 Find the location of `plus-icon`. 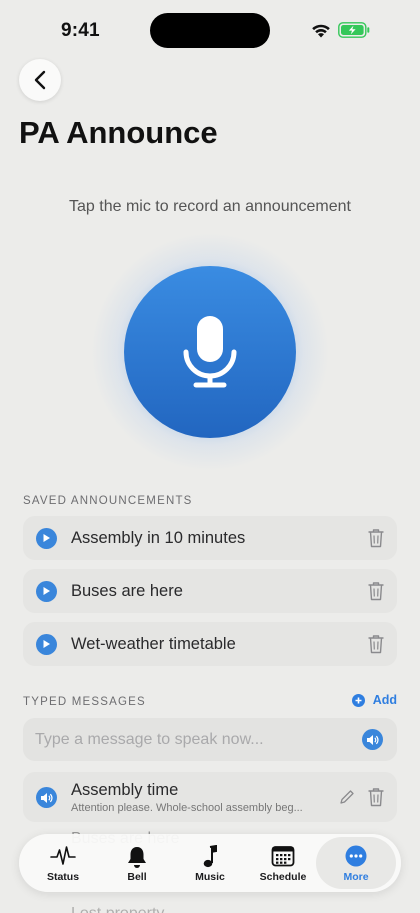

plus-icon is located at coordinates (358, 700).